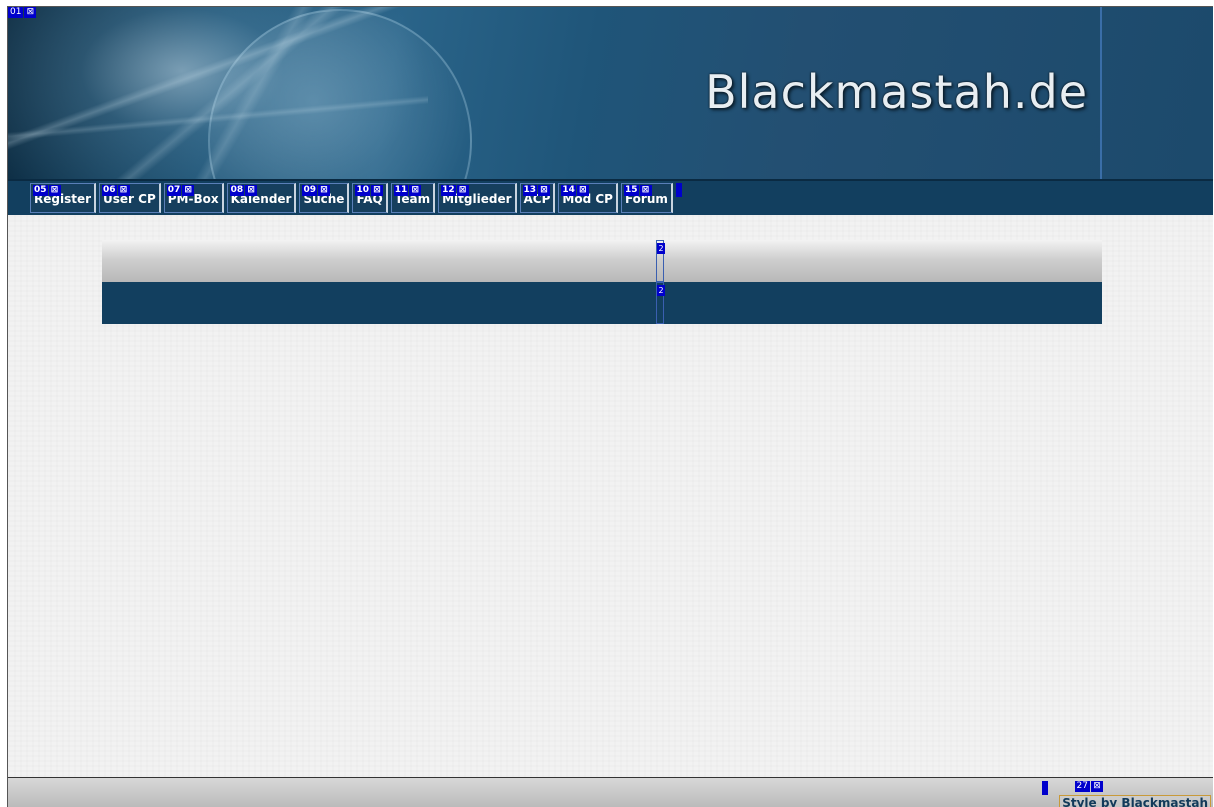 The height and width of the screenshot is (807, 1214). I want to click on content-table-header-row: 2, so click(602, 261).